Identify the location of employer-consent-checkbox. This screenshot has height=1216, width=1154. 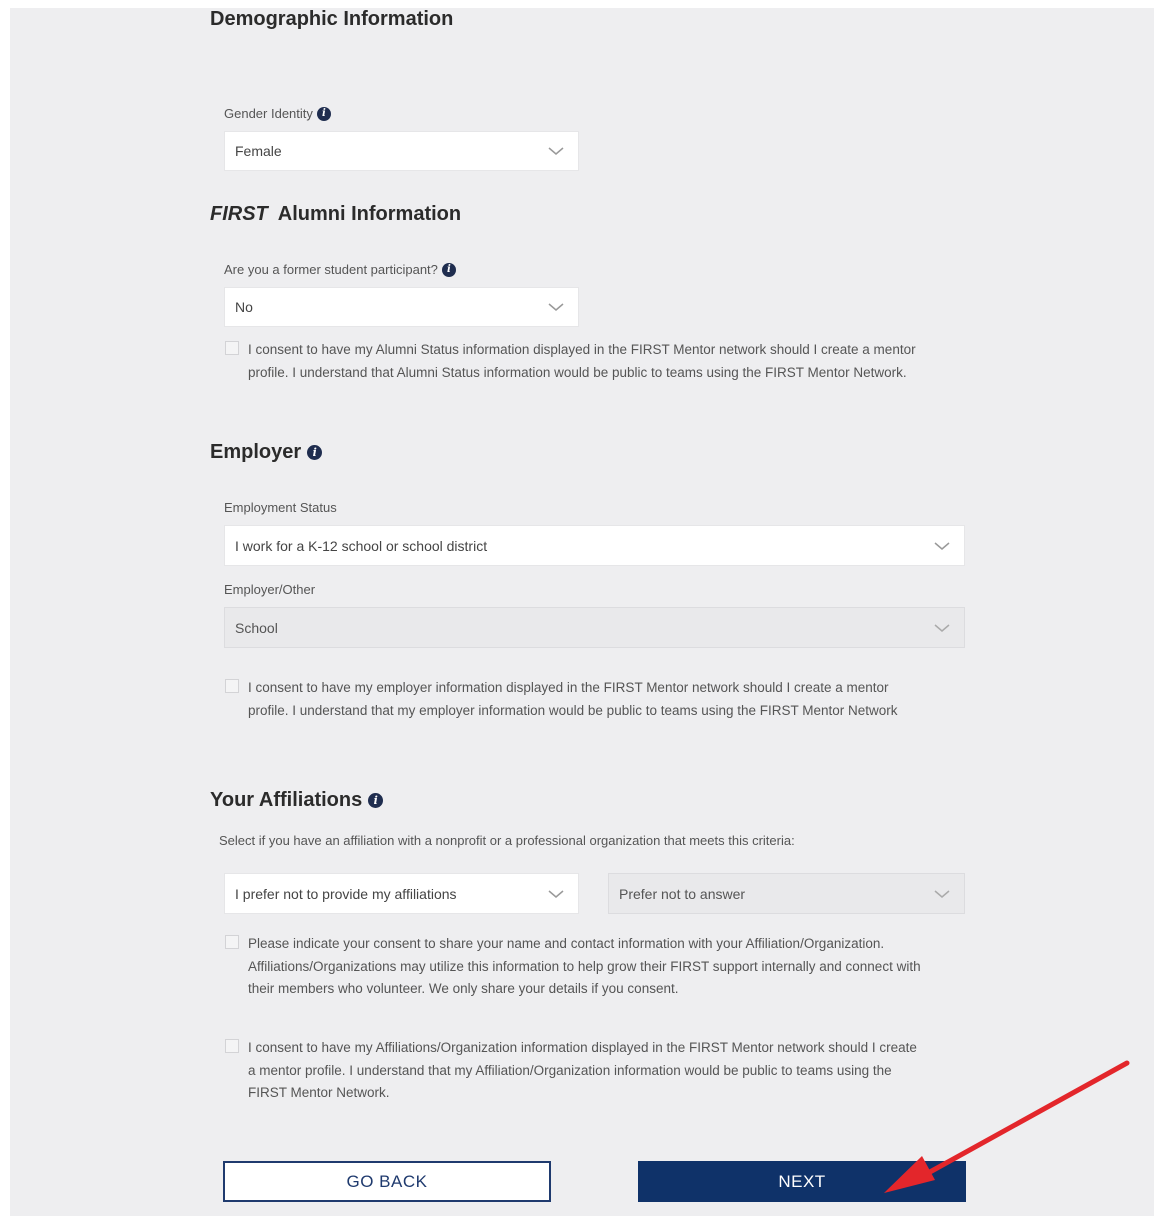
(232, 686).